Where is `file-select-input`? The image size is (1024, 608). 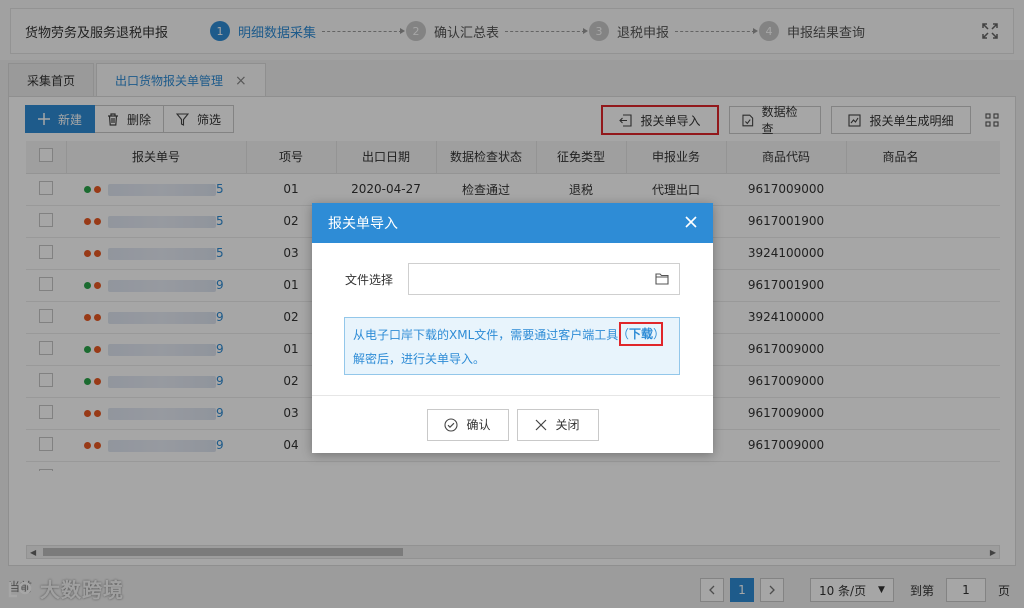 file-select-input is located at coordinates (544, 279).